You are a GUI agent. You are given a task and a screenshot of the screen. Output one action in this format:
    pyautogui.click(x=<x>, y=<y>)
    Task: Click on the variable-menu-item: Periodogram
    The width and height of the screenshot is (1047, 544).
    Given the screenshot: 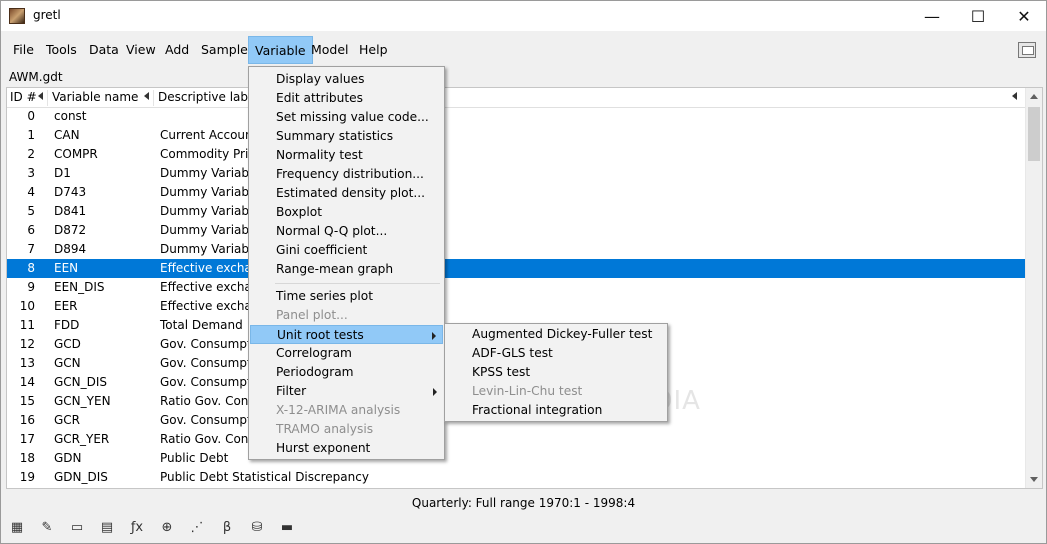 What is the action you would take?
    pyautogui.click(x=346, y=372)
    